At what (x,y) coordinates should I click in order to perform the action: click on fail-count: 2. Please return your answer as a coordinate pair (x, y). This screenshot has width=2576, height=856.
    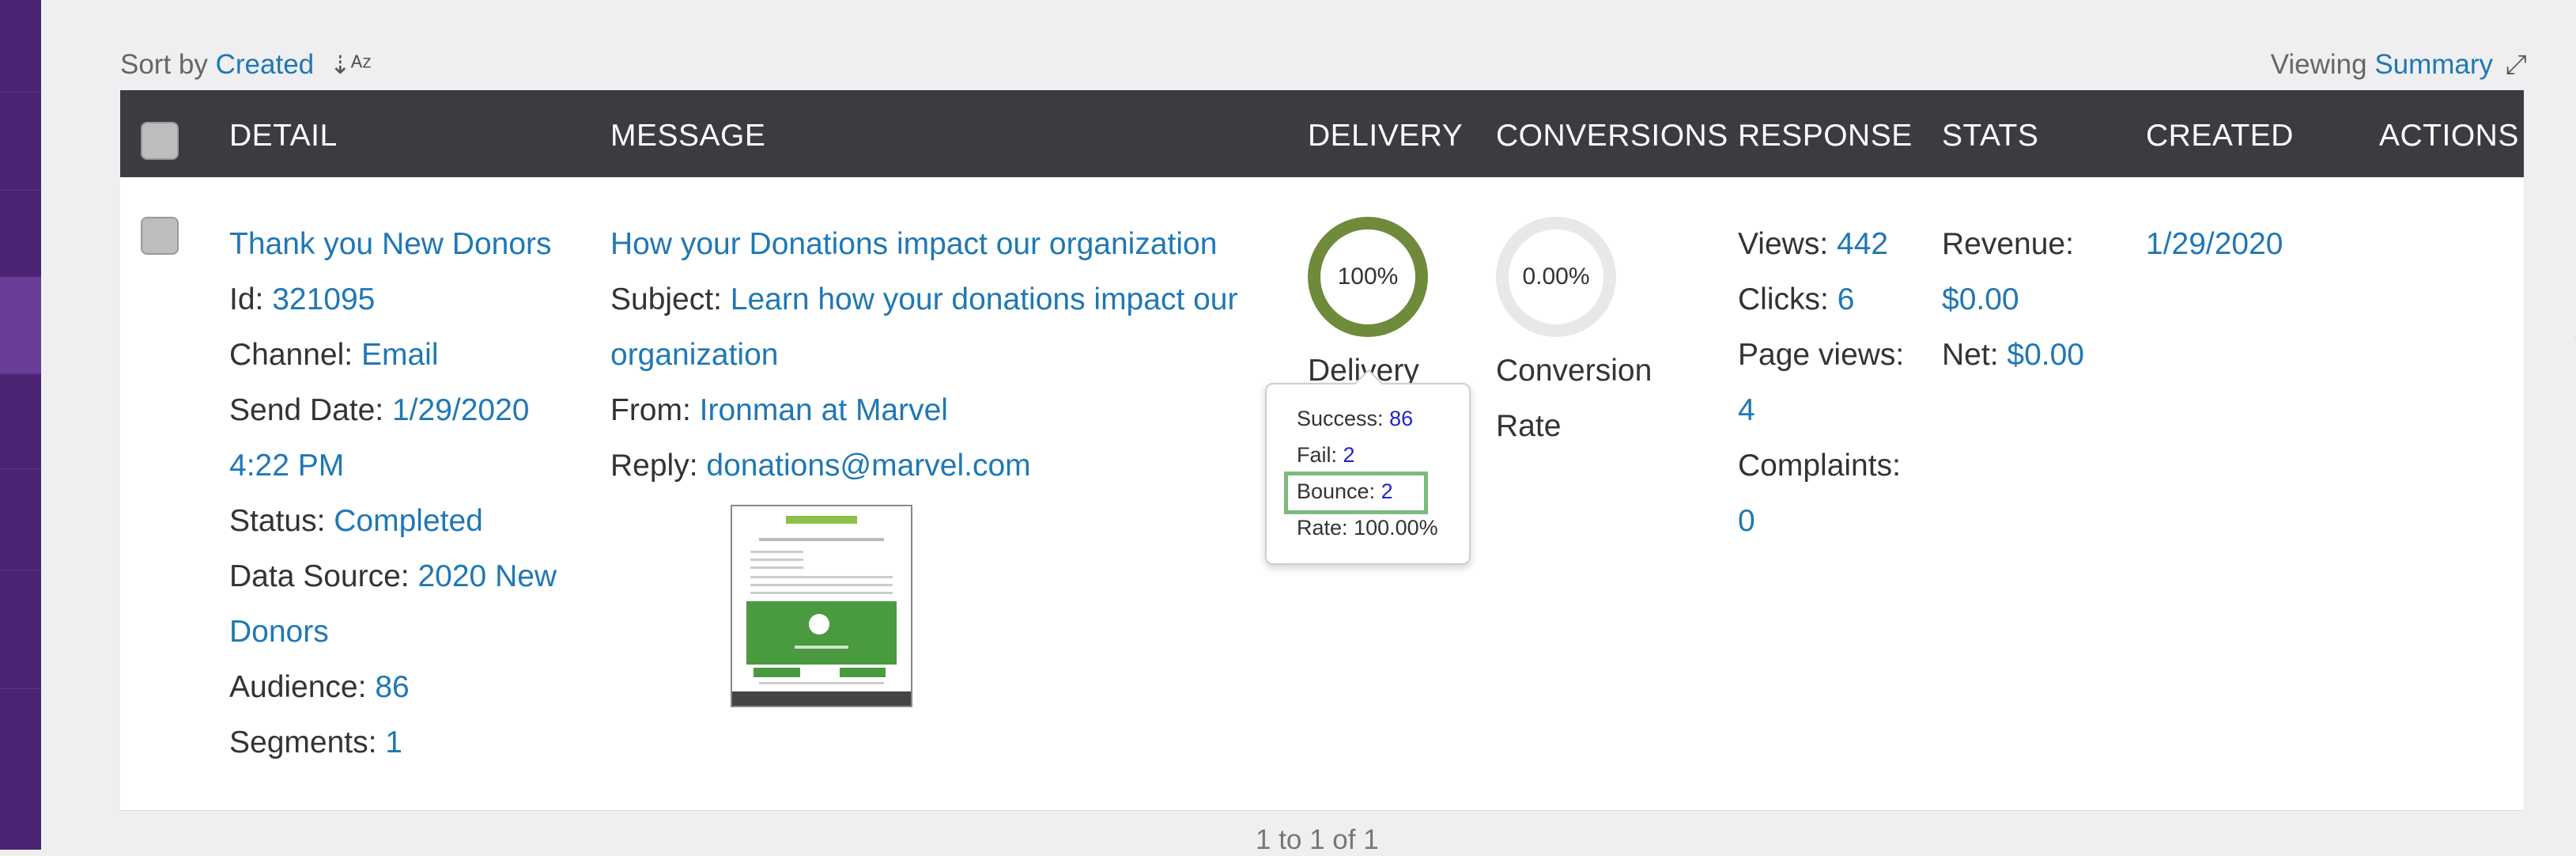
    Looking at the image, I should click on (1349, 455).